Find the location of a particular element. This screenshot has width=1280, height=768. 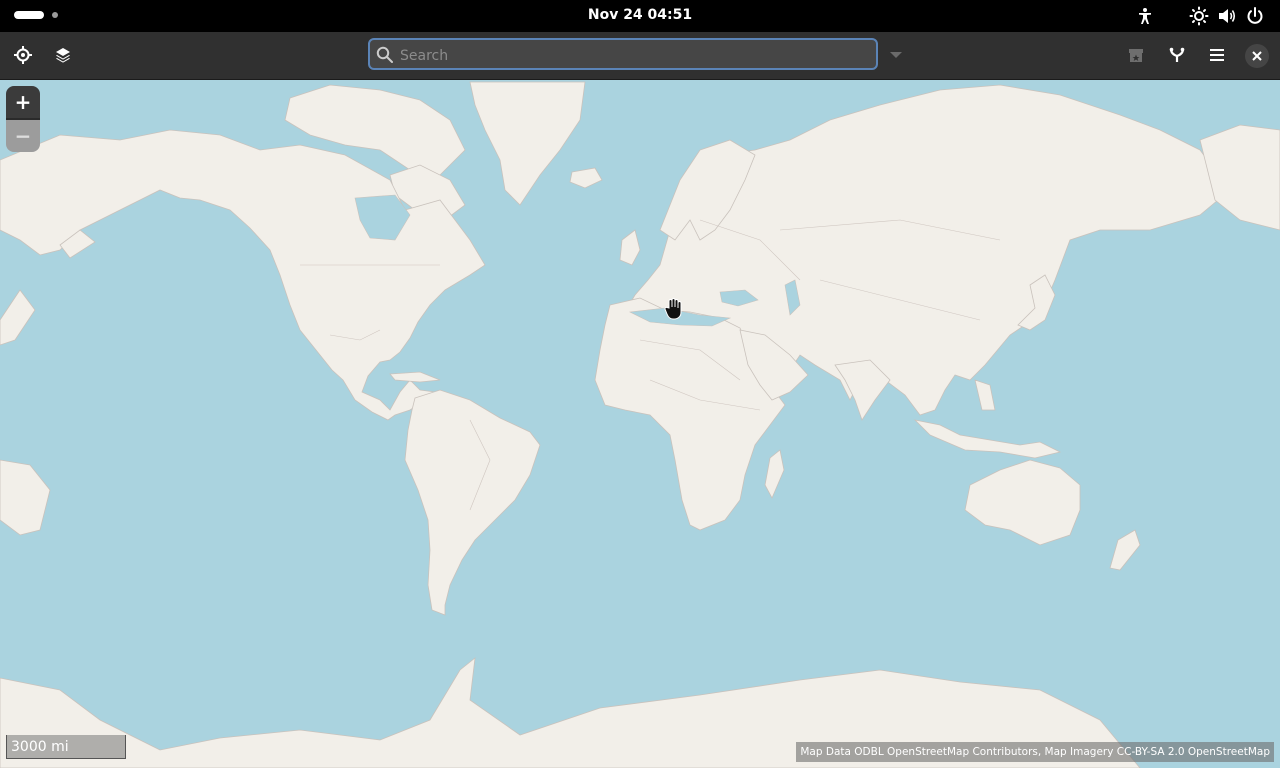

layers-icon is located at coordinates (63, 55).